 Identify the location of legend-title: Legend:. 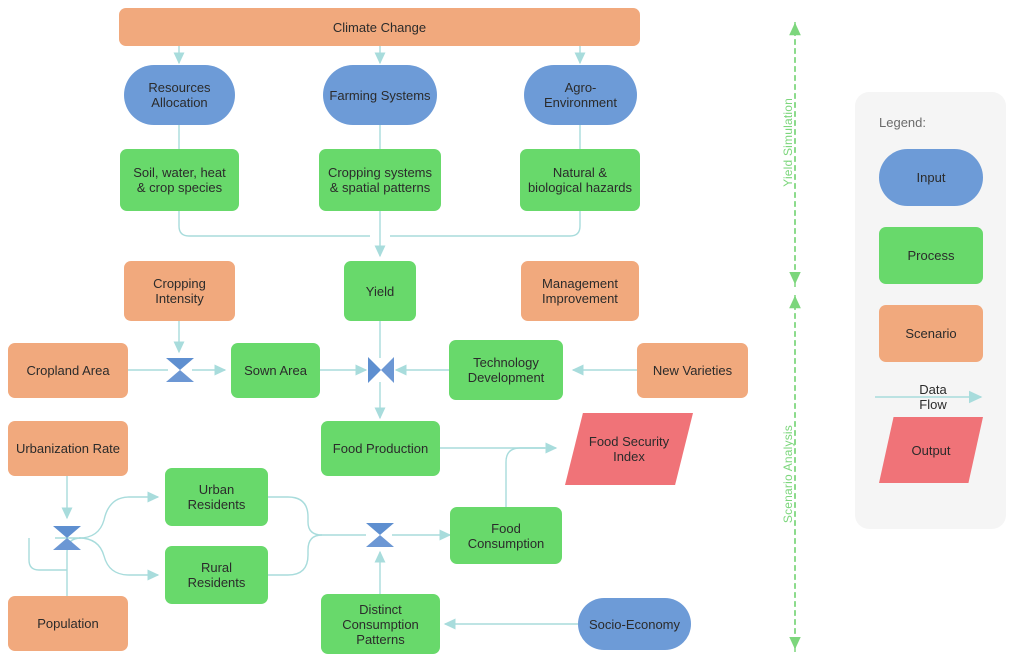
(902, 122).